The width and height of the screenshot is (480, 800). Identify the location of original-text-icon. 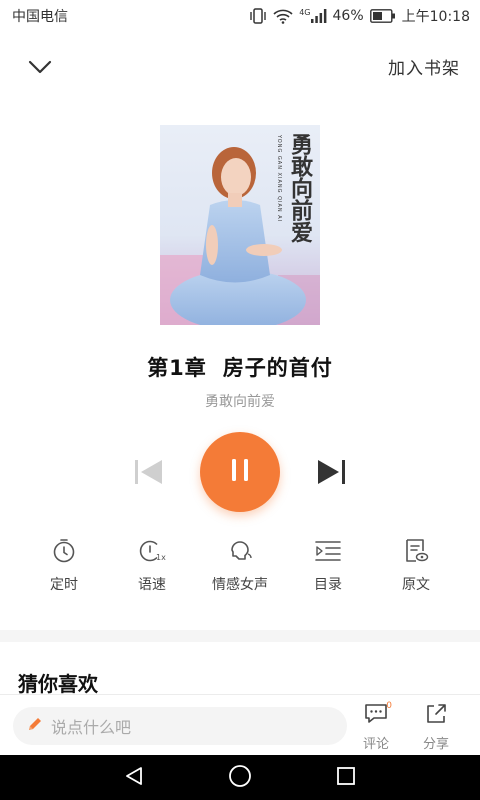
(416, 553).